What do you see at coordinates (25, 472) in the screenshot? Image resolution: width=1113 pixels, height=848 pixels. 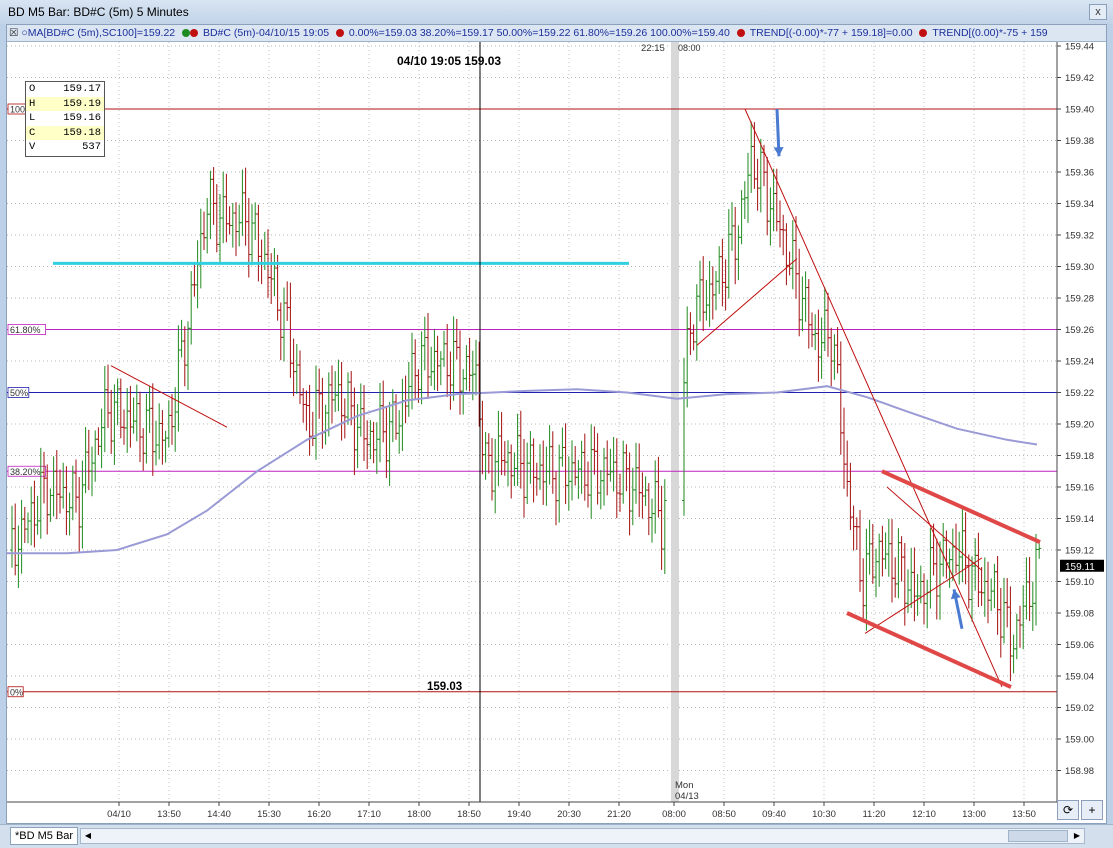 I see `fib-label: 38.20%` at bounding box center [25, 472].